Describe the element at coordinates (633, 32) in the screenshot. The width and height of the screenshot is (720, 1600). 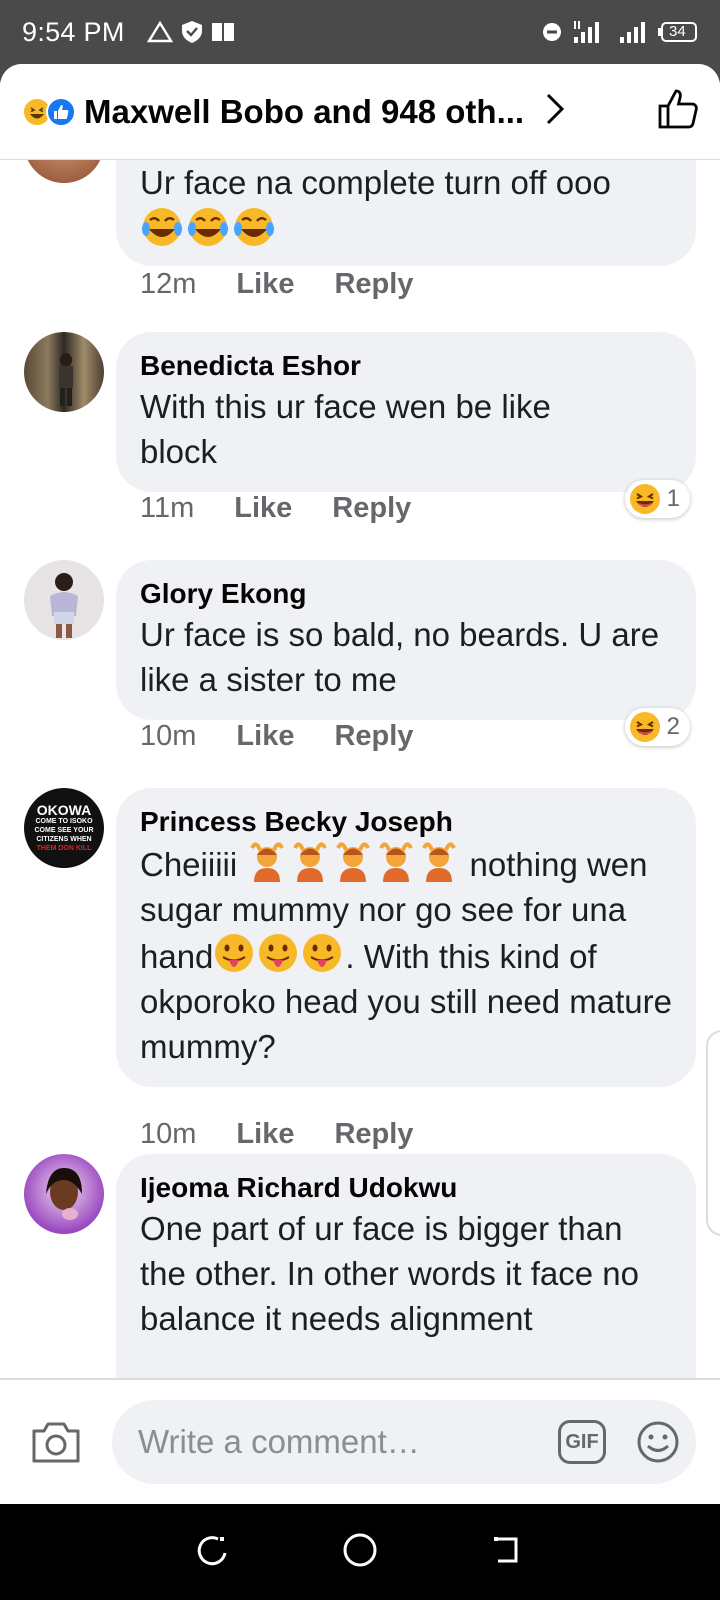
I see `signal-icon` at that location.